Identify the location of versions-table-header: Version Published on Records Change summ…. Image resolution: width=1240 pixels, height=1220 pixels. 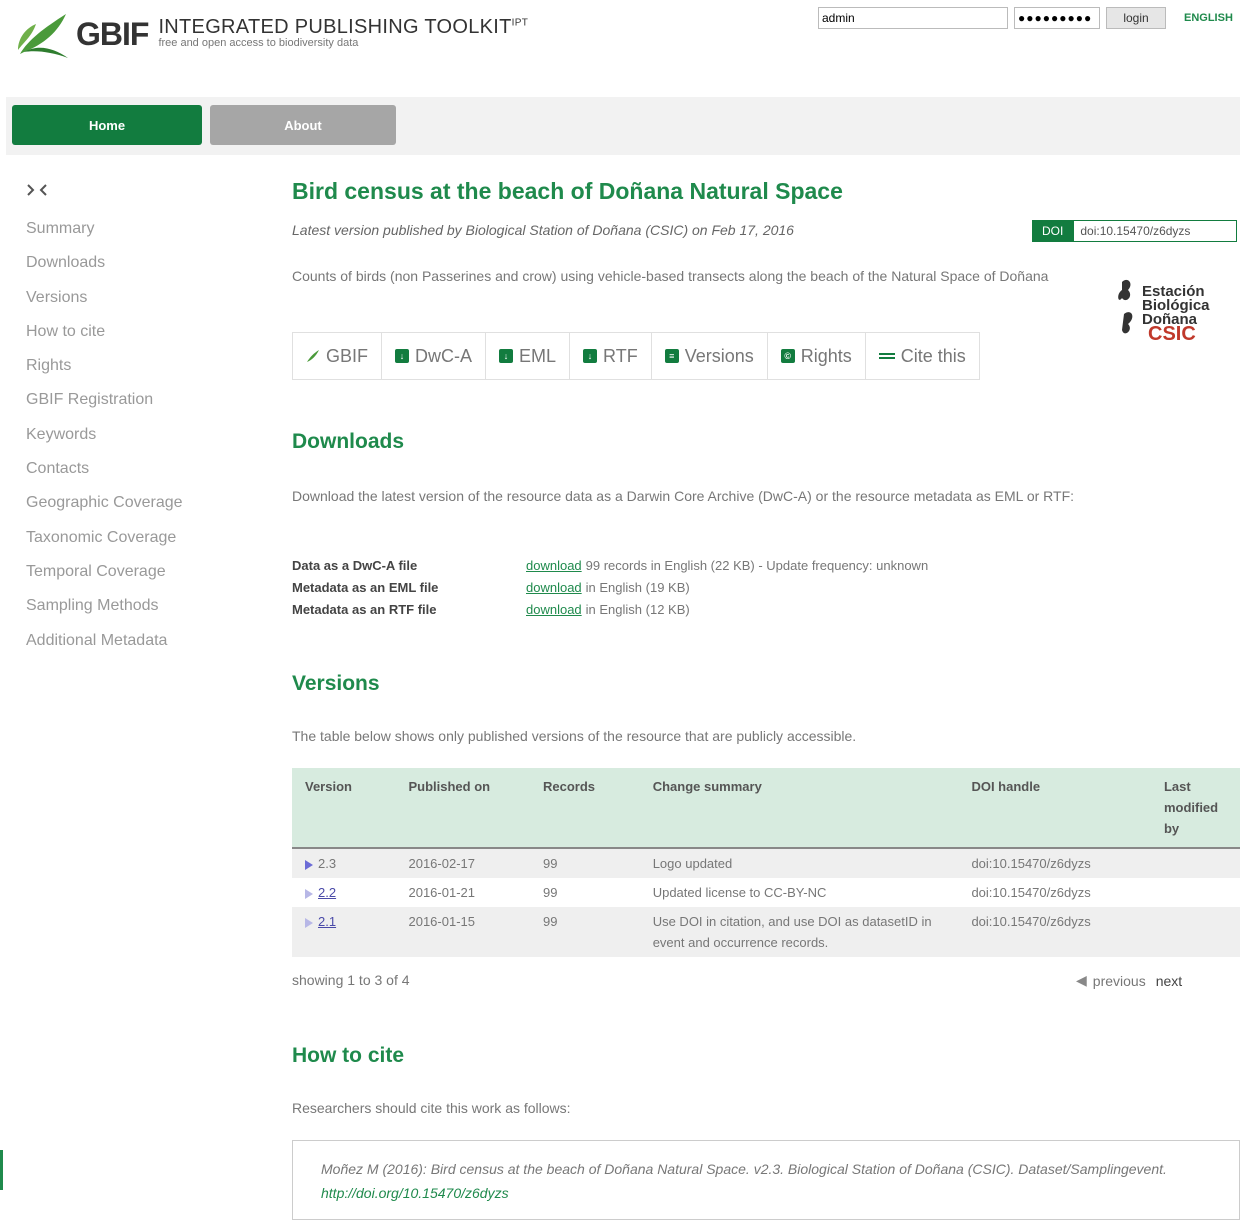
(766, 808).